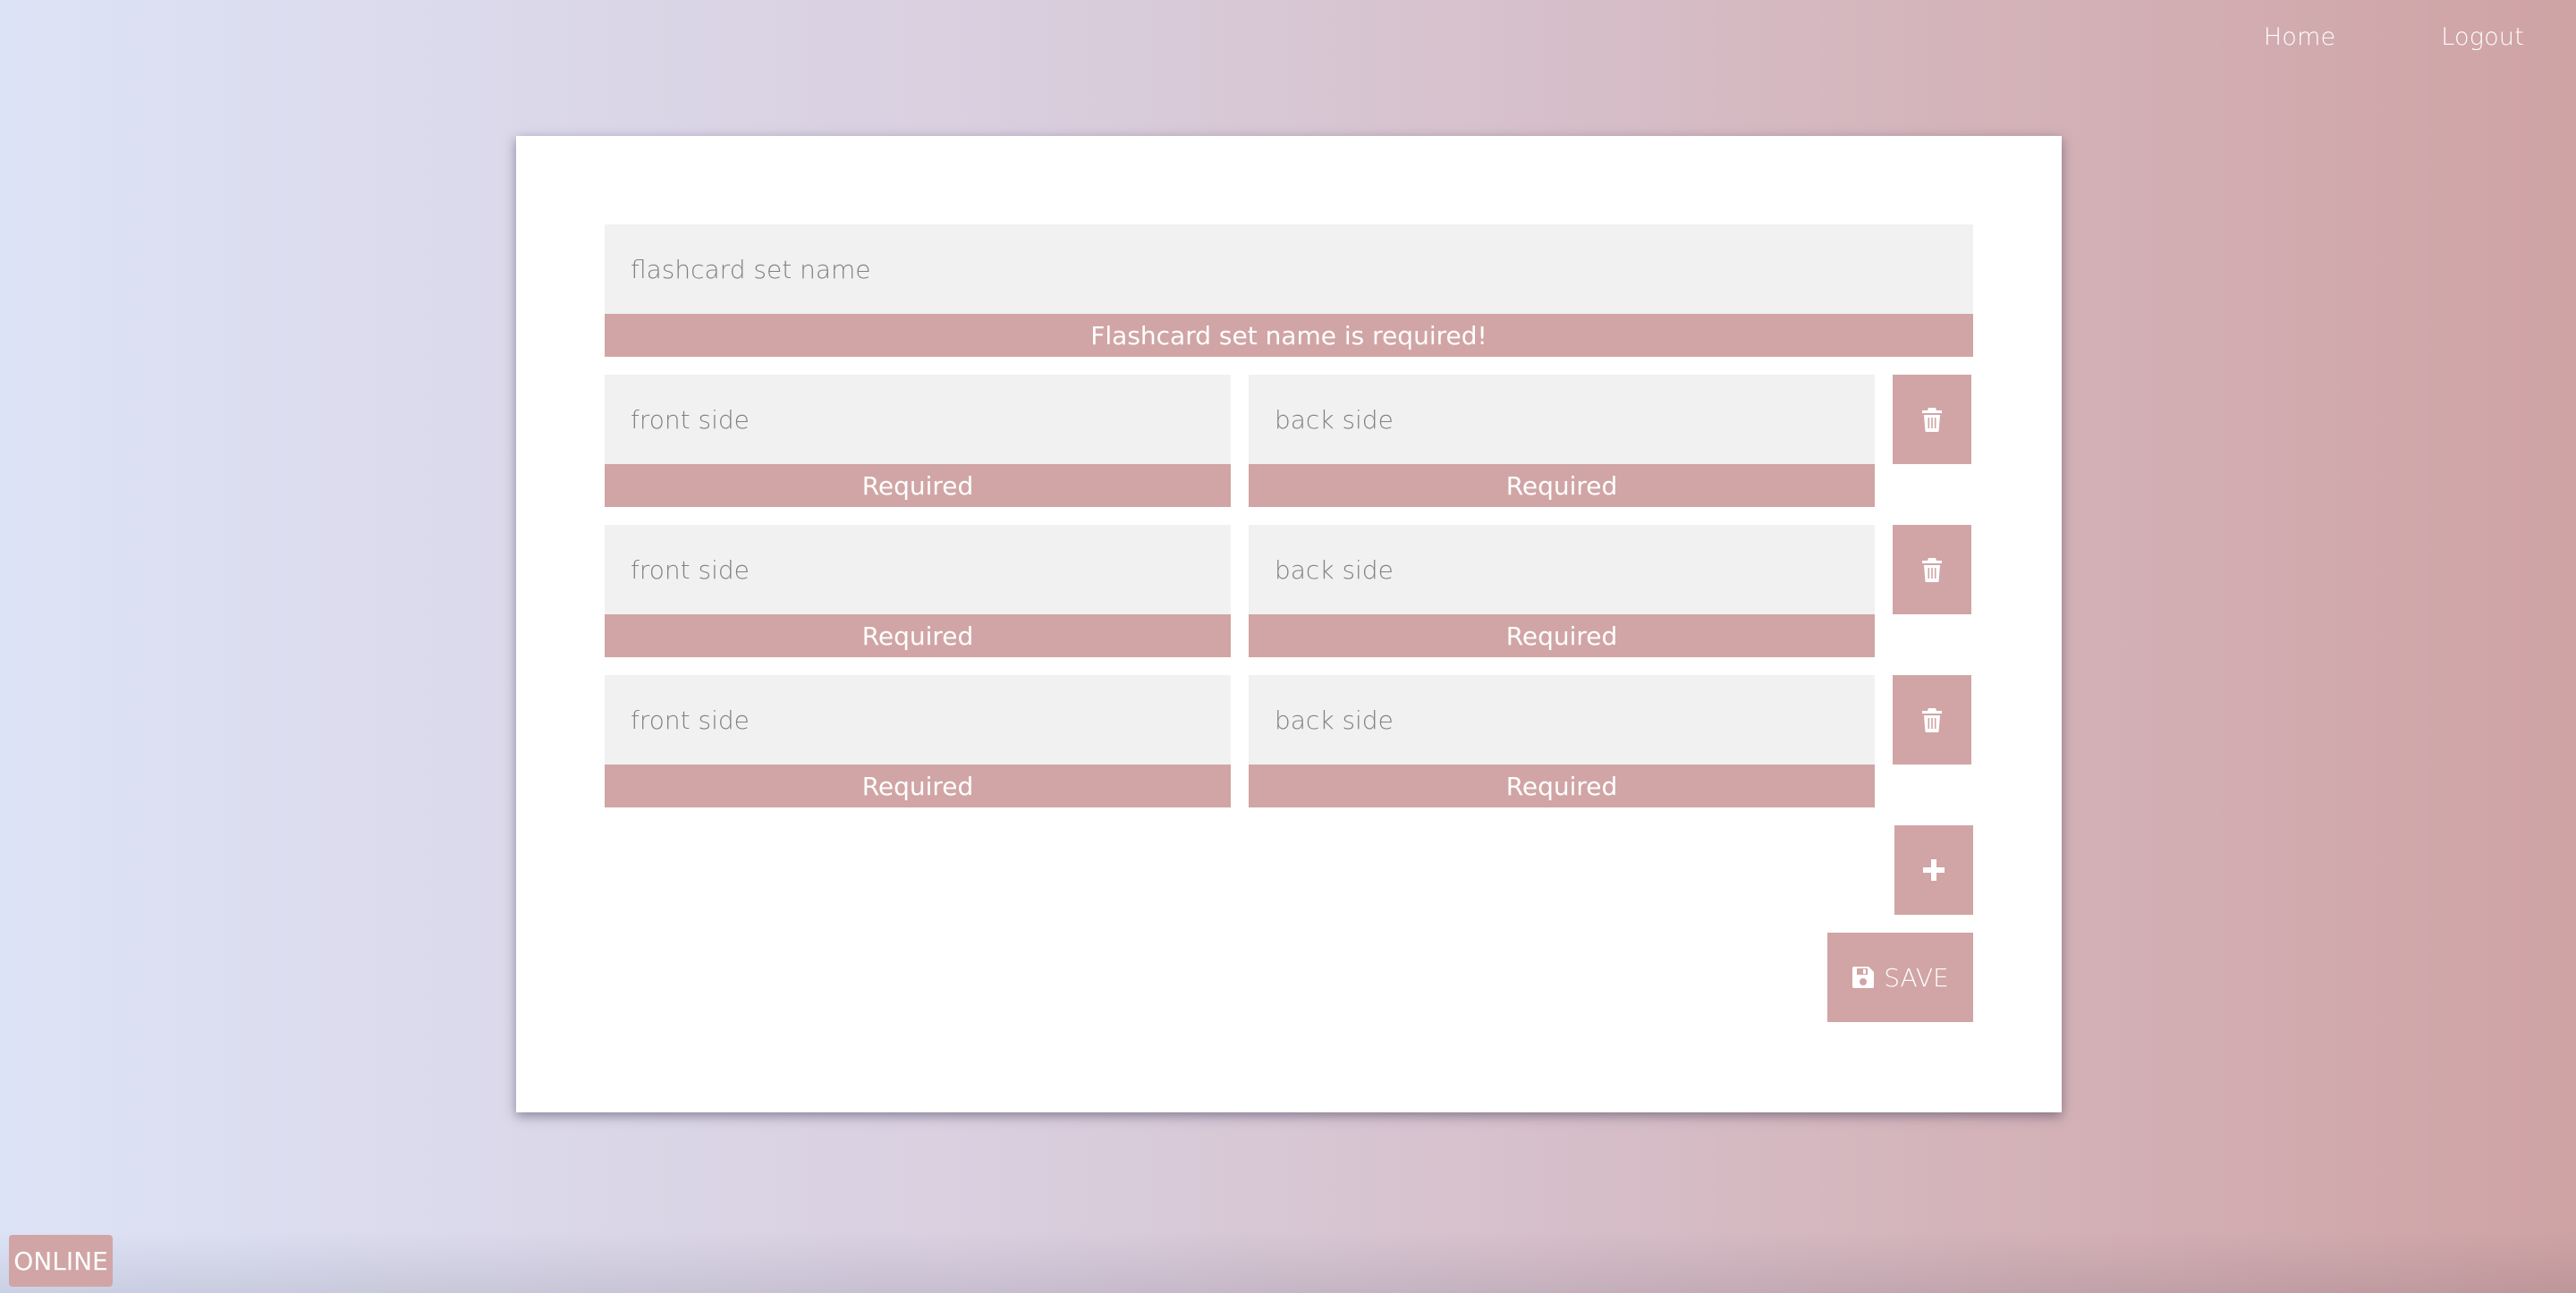  I want to click on floppy-disk-icon, so click(1863, 977).